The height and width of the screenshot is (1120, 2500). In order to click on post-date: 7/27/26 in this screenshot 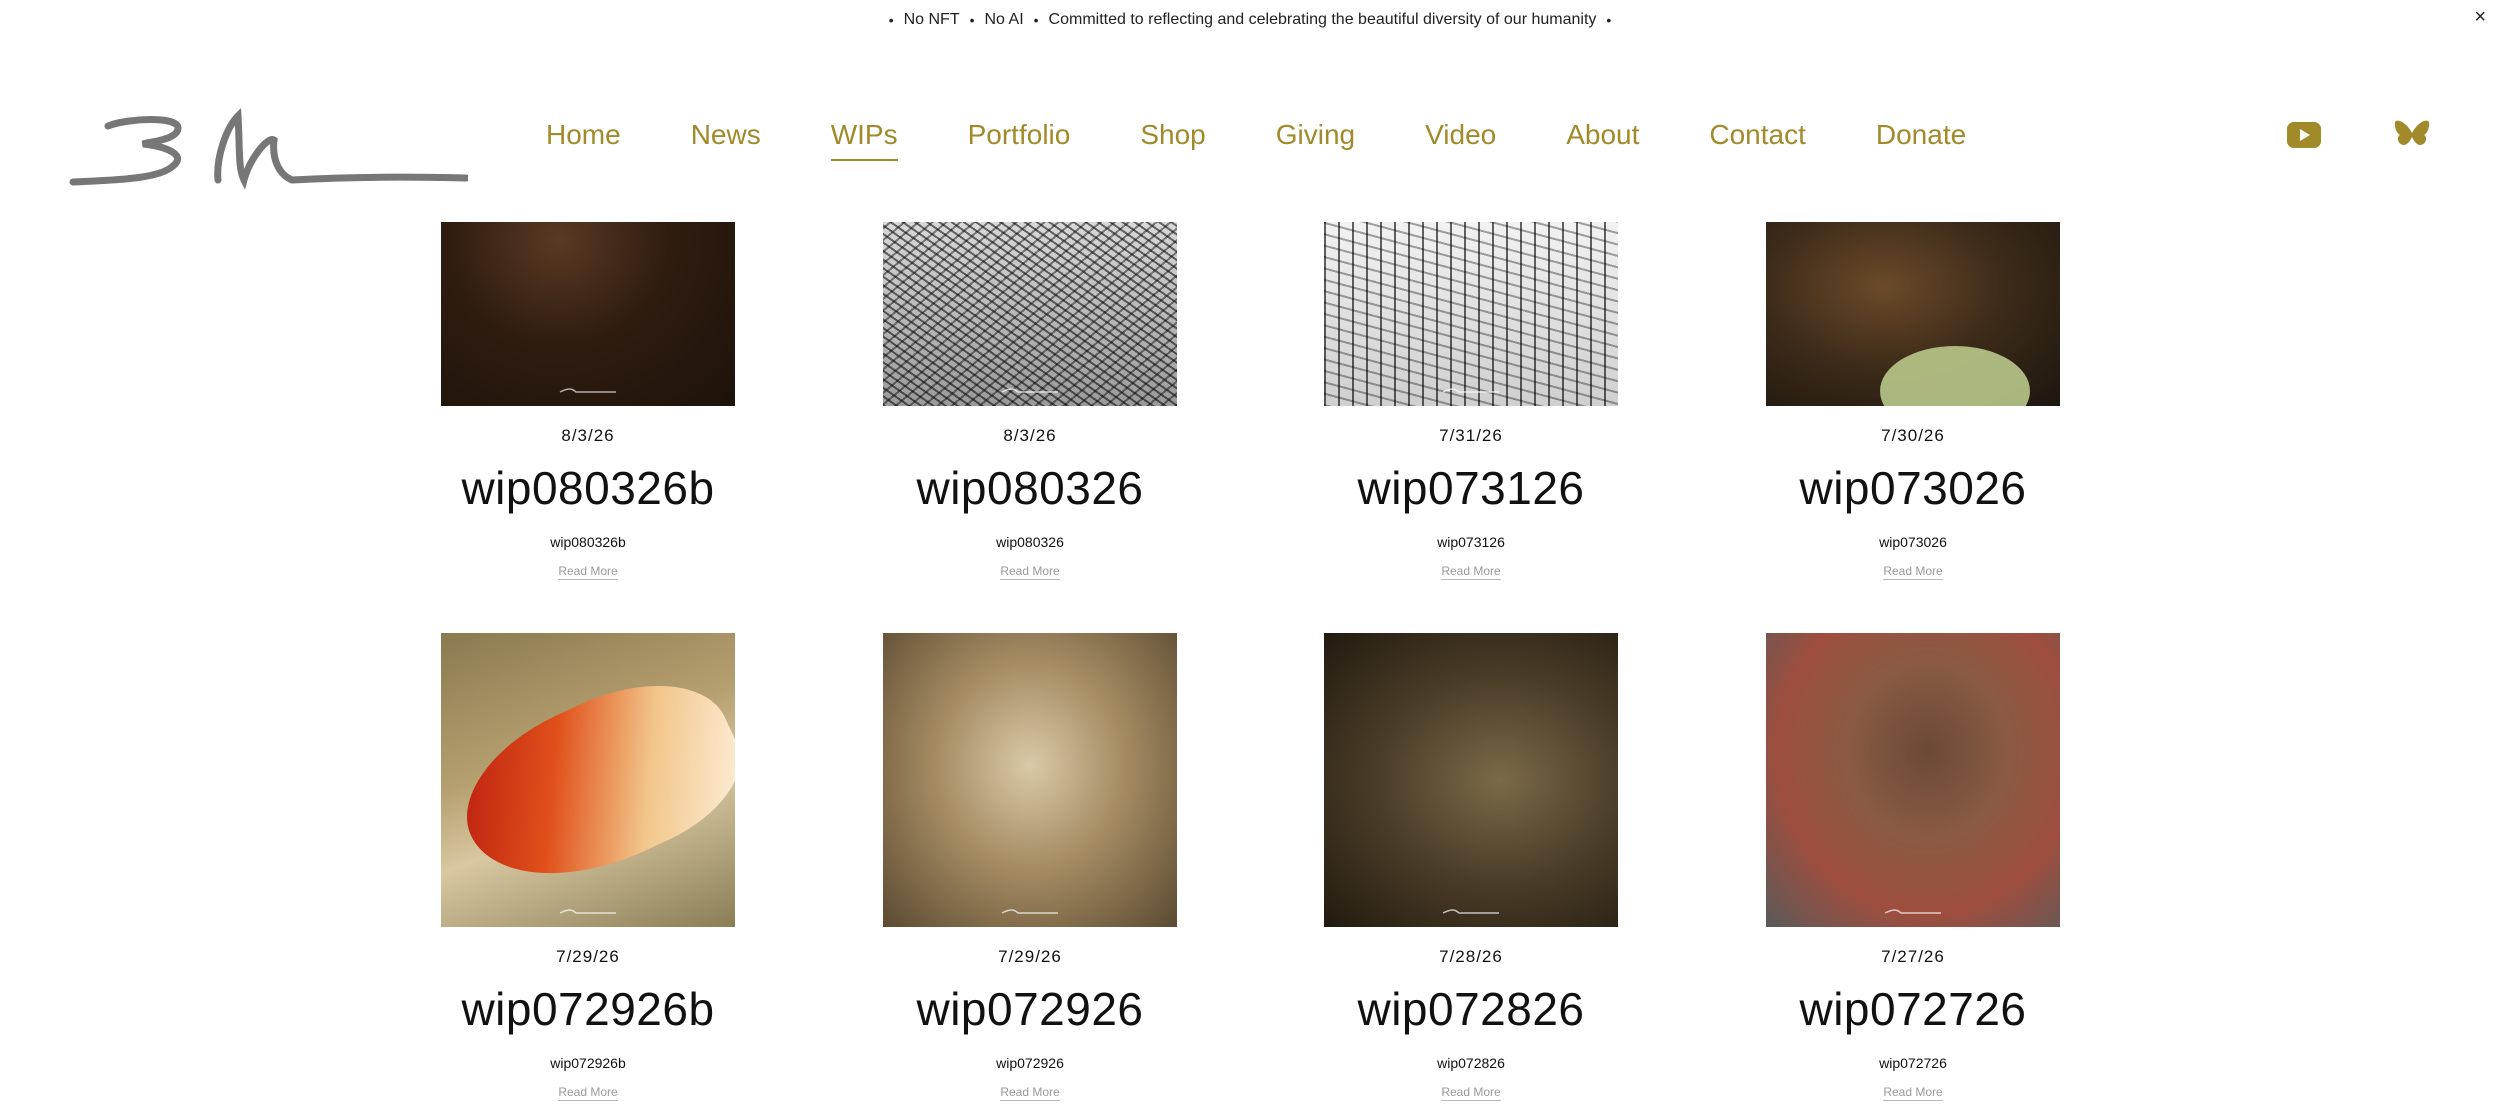, I will do `click(1913, 956)`.